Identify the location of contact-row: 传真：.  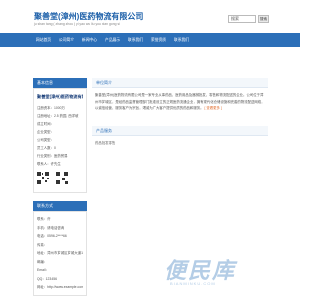
(42, 244).